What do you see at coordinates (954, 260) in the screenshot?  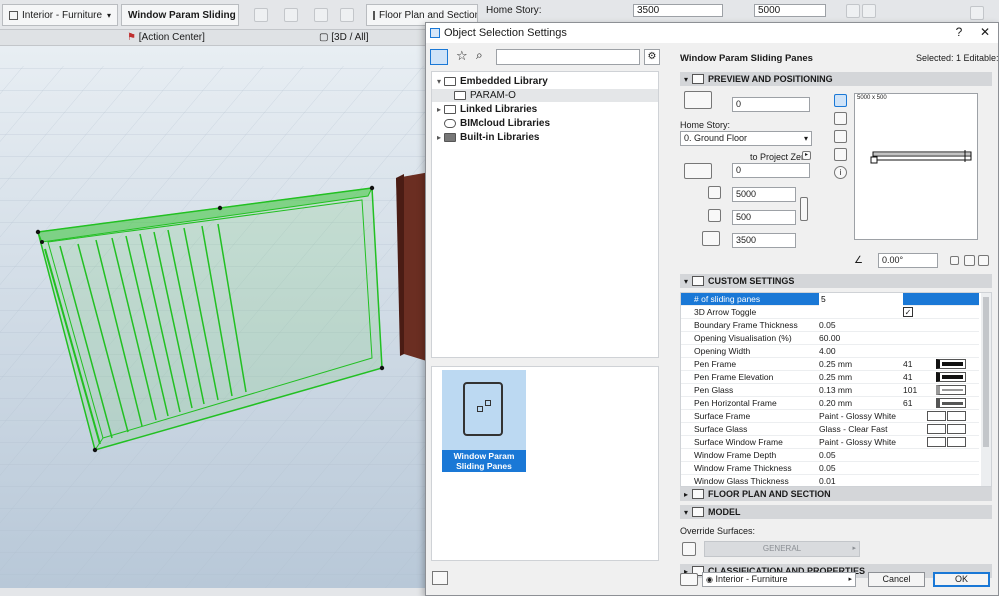 I see `mirror-checkbox` at bounding box center [954, 260].